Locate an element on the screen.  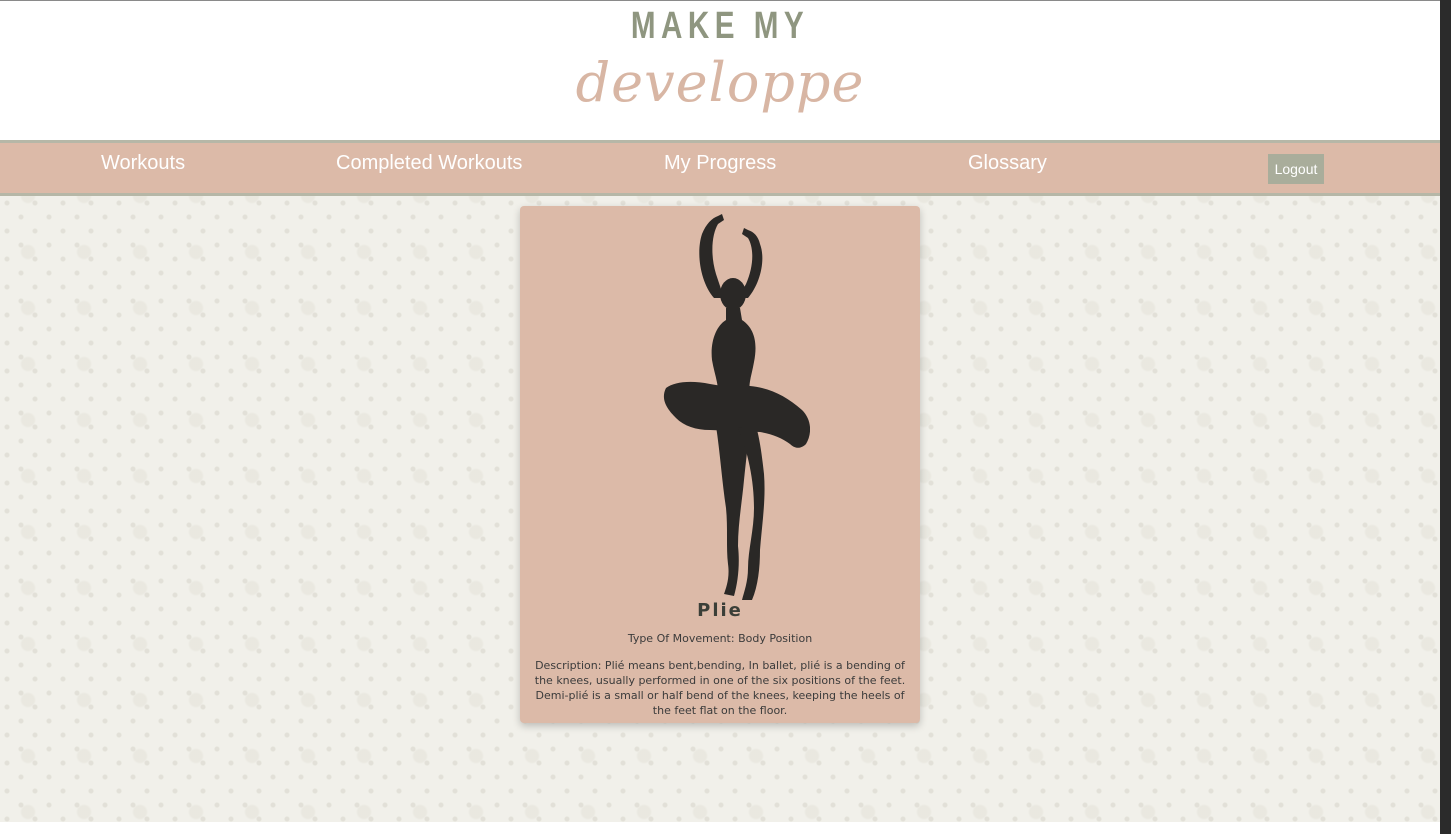
logo-title-top: MAKE MY is located at coordinates (720, 26).